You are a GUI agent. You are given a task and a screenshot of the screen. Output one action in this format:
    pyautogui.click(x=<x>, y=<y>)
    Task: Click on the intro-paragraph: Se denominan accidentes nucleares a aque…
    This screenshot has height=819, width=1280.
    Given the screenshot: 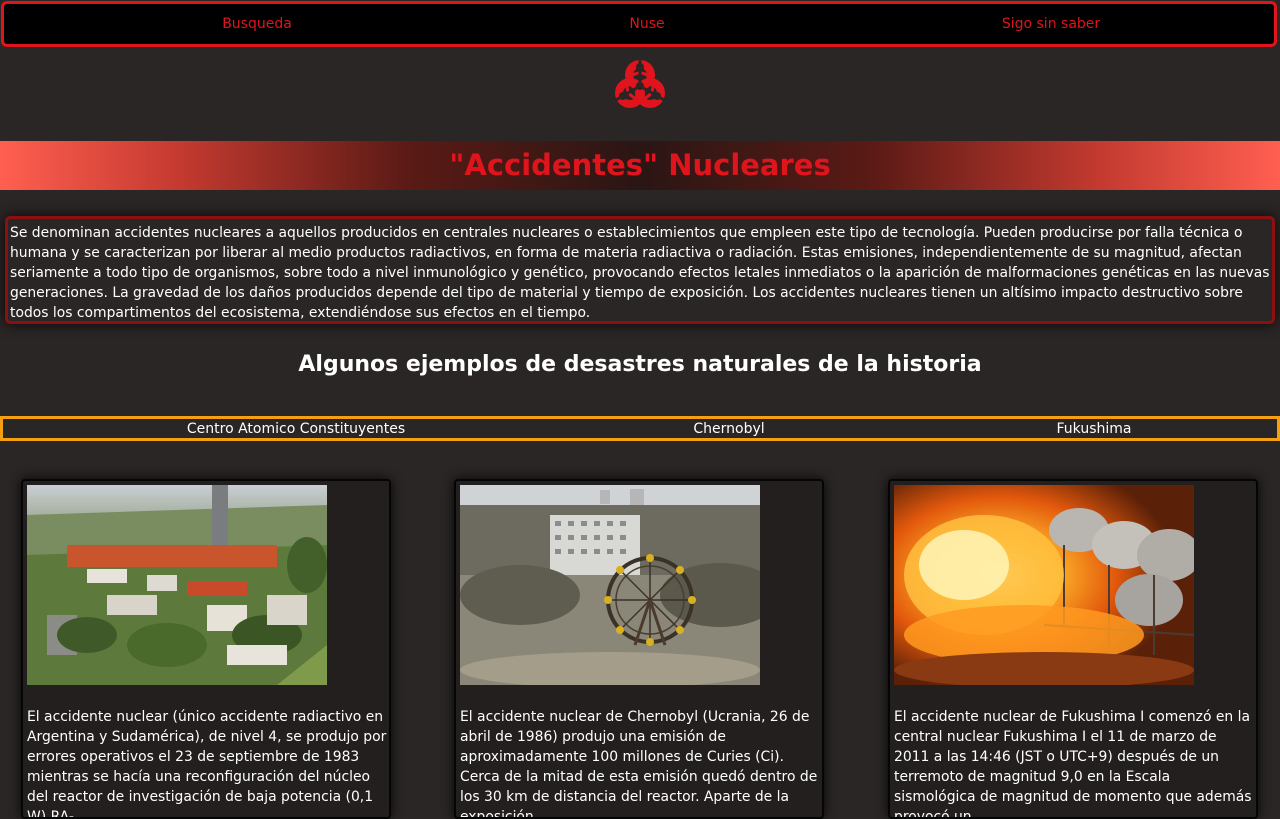 What is the action you would take?
    pyautogui.click(x=640, y=273)
    